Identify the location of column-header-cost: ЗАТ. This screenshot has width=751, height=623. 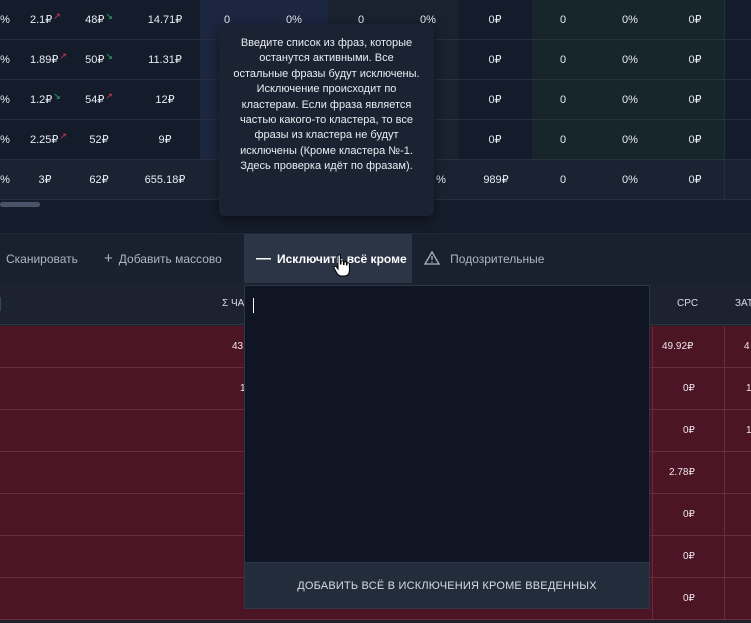
(743, 304).